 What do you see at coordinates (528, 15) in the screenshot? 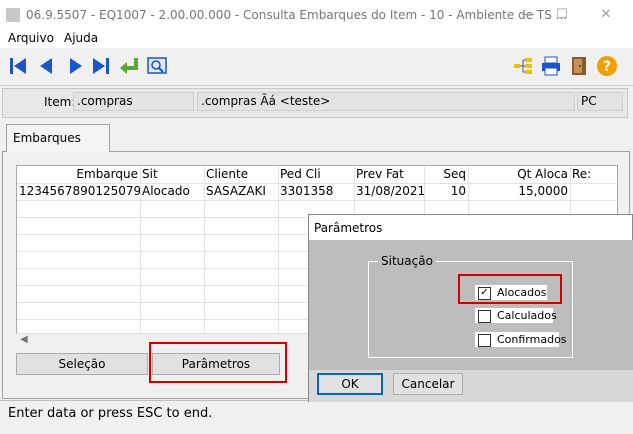
I see `minimize-icon: —` at bounding box center [528, 15].